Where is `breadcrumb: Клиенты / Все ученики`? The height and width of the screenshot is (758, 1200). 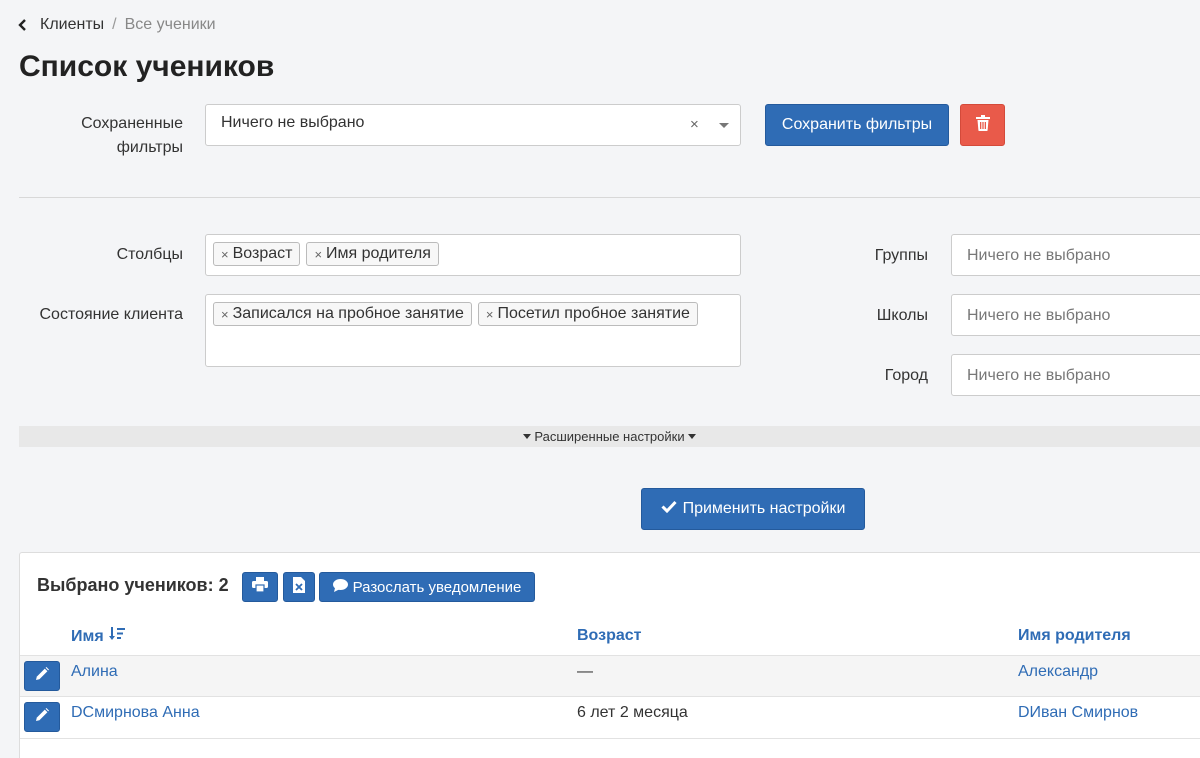 breadcrumb: Клиенты / Все ученики is located at coordinates (117, 25).